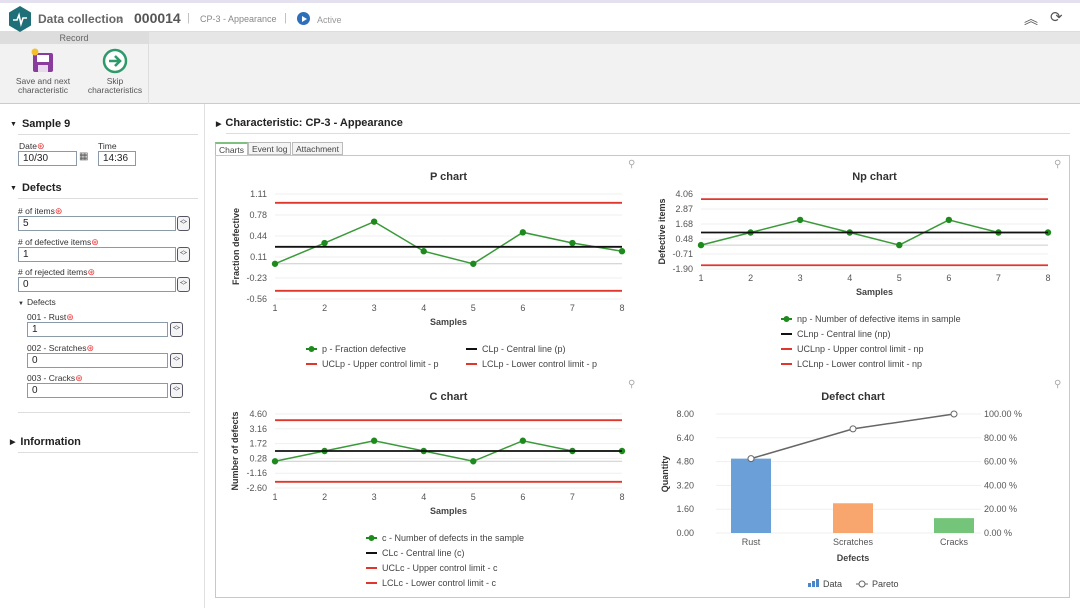  I want to click on pareto-line, so click(852, 436).